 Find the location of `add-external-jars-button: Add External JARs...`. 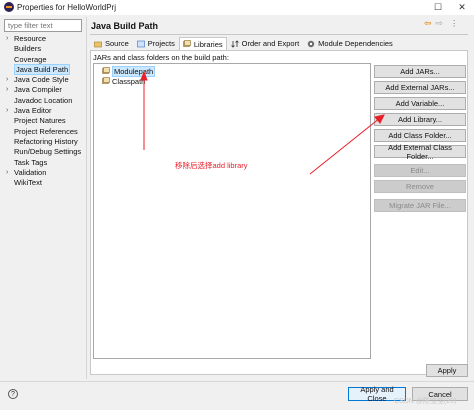

add-external-jars-button: Add External JARs... is located at coordinates (420, 87).